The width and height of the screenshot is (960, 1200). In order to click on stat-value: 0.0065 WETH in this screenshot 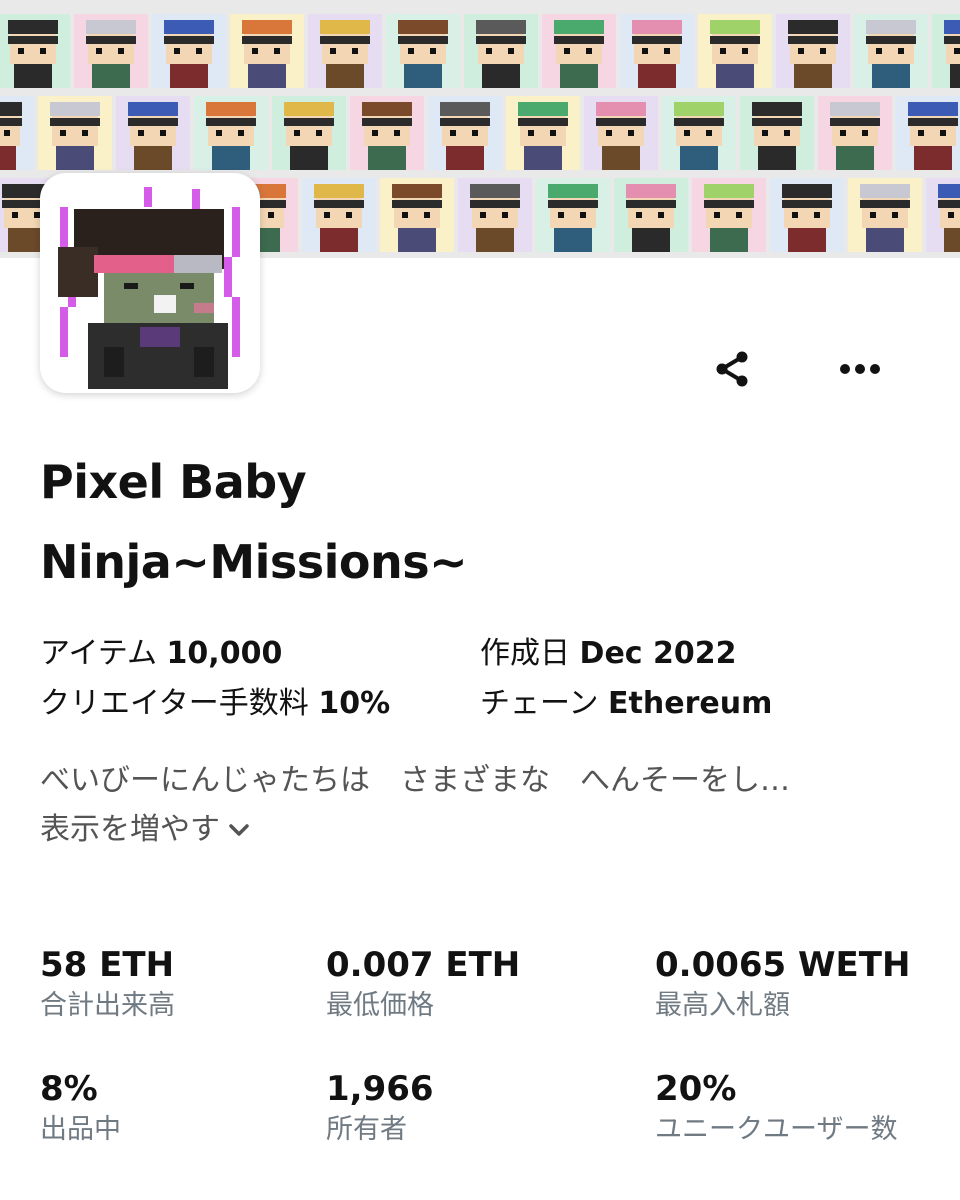, I will do `click(783, 965)`.